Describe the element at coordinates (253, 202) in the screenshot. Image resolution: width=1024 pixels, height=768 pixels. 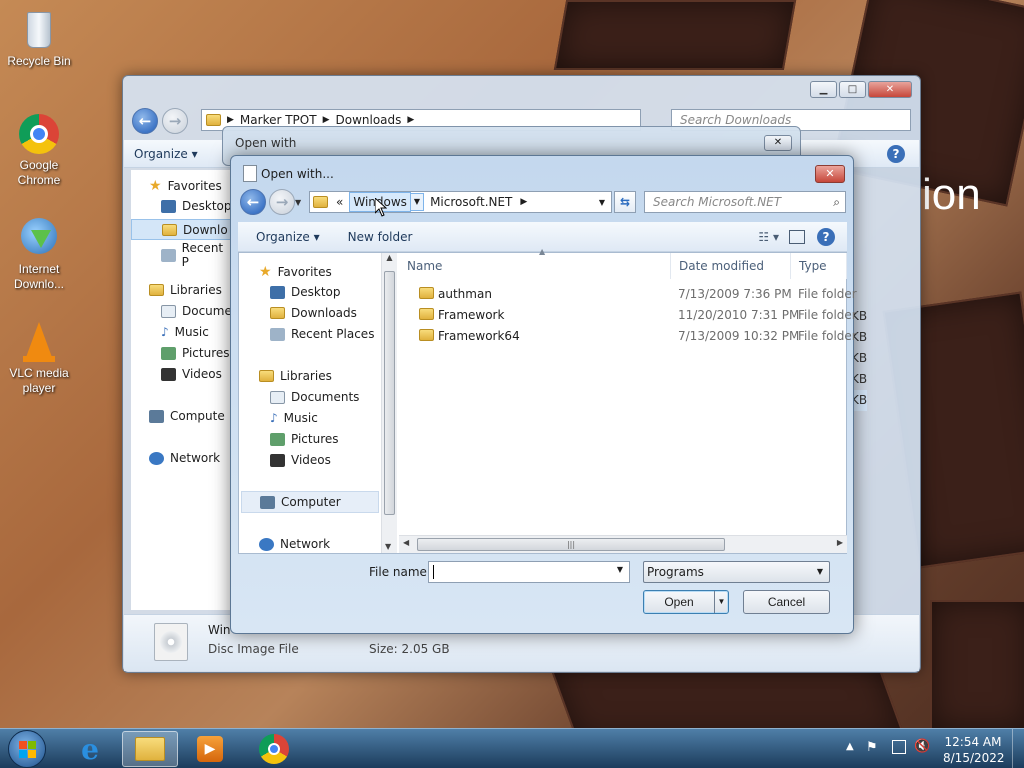
I see `dialog-back-button: ←` at that location.